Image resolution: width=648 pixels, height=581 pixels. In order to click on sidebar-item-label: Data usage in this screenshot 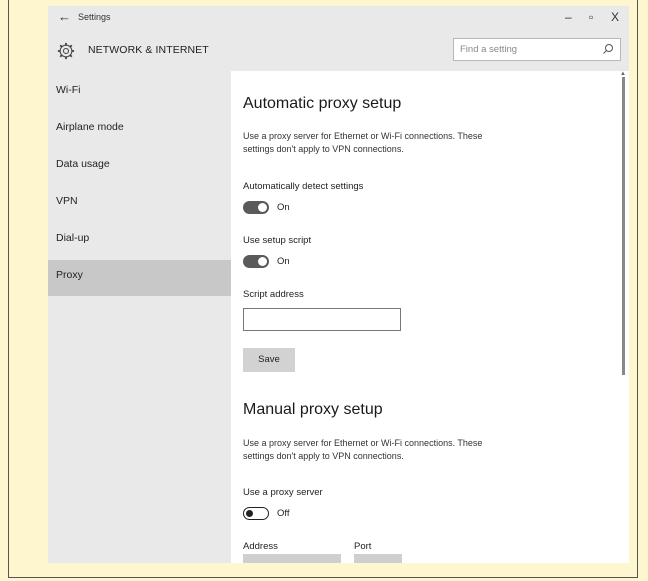, I will do `click(83, 164)`.